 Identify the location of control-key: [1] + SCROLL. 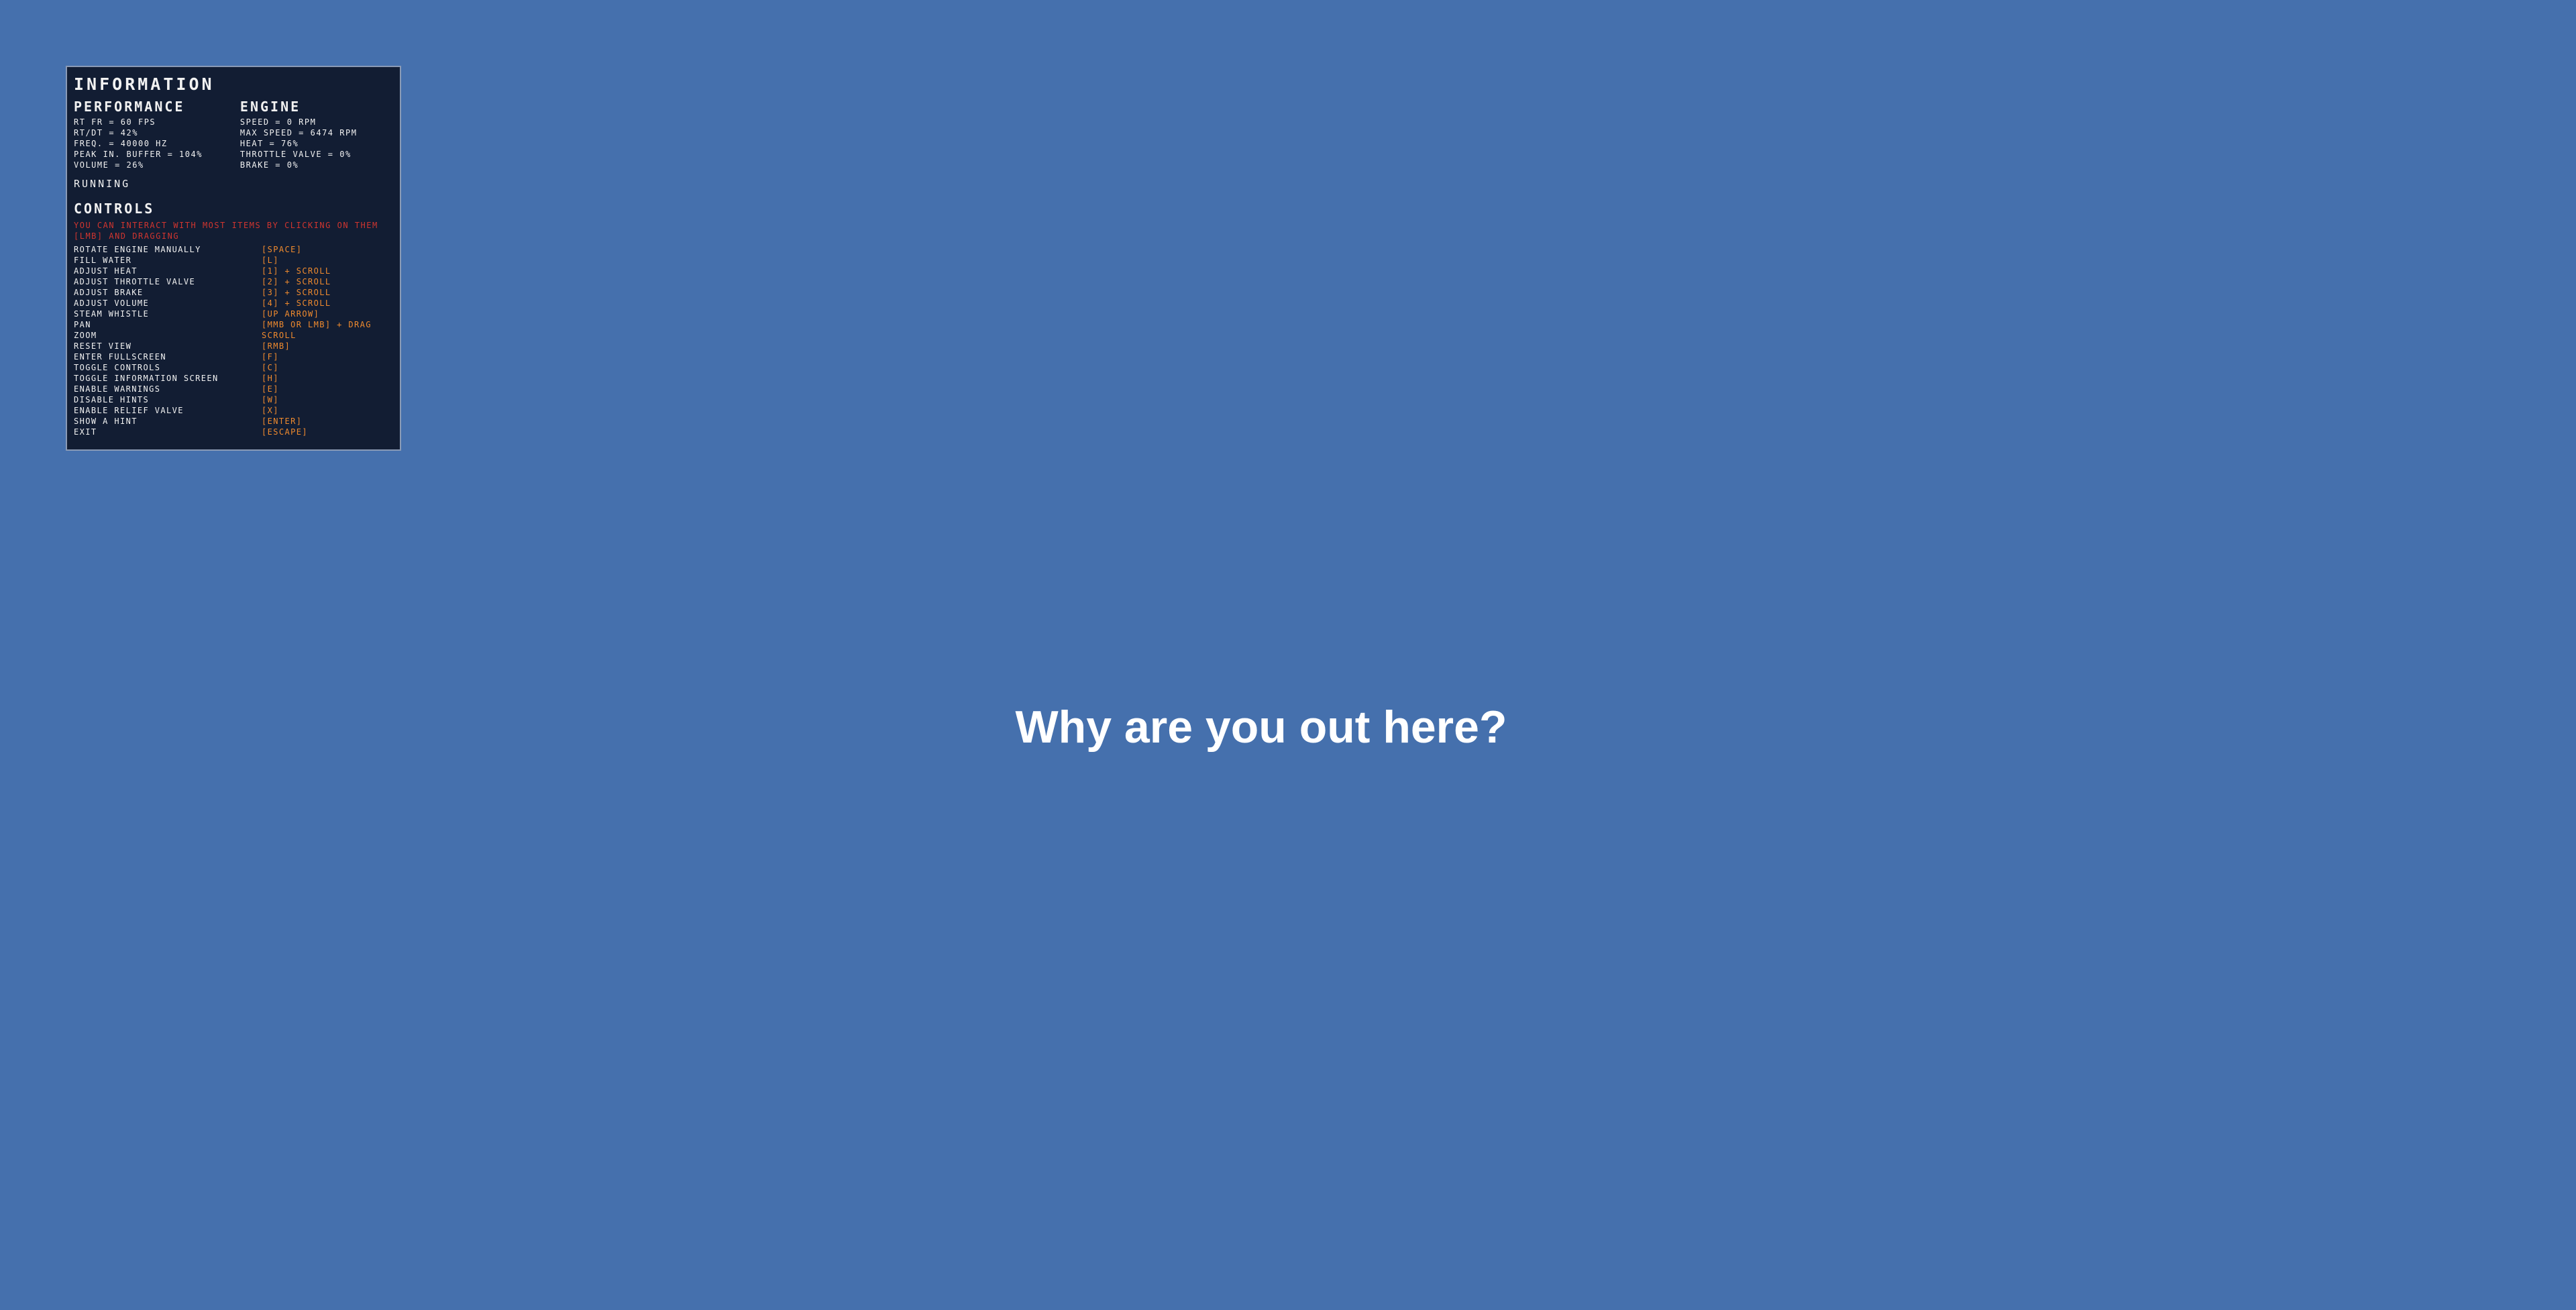
(296, 271).